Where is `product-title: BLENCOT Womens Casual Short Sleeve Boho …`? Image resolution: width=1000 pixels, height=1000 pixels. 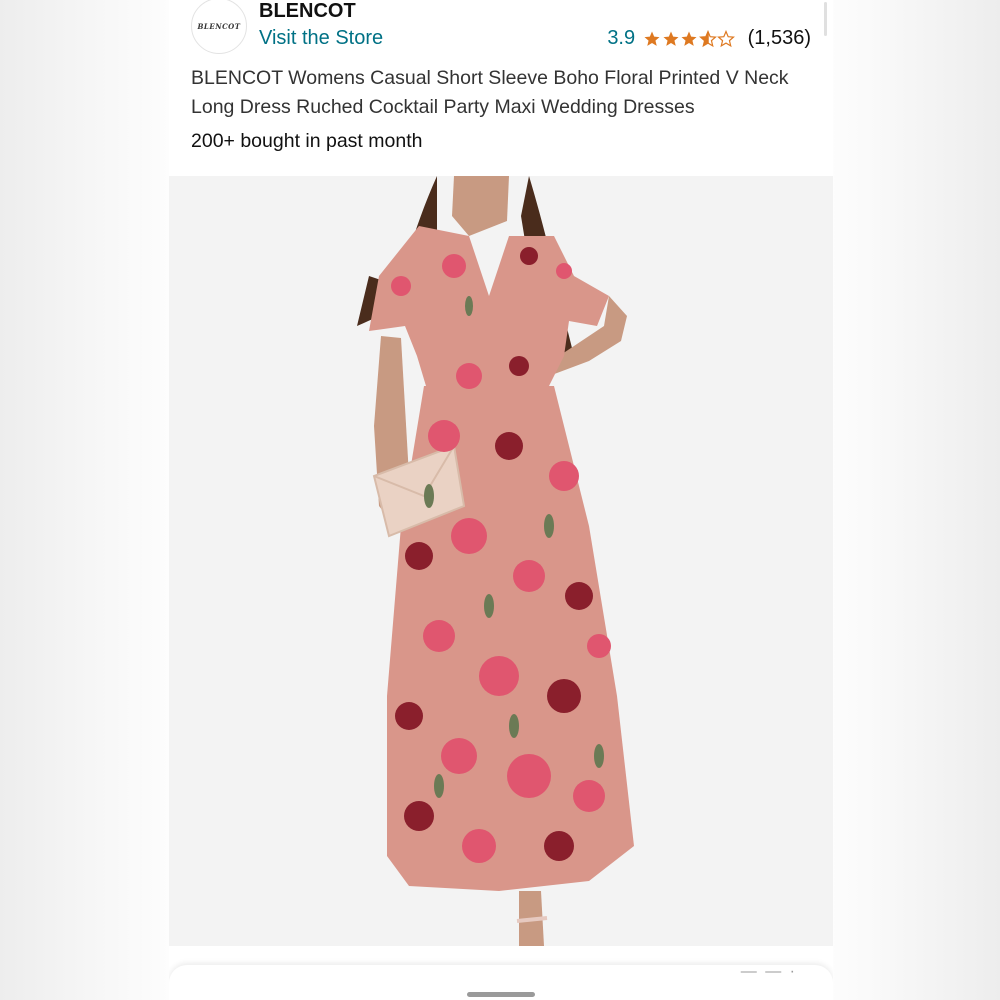 product-title: BLENCOT Womens Casual Short Sleeve Boho … is located at coordinates (490, 92).